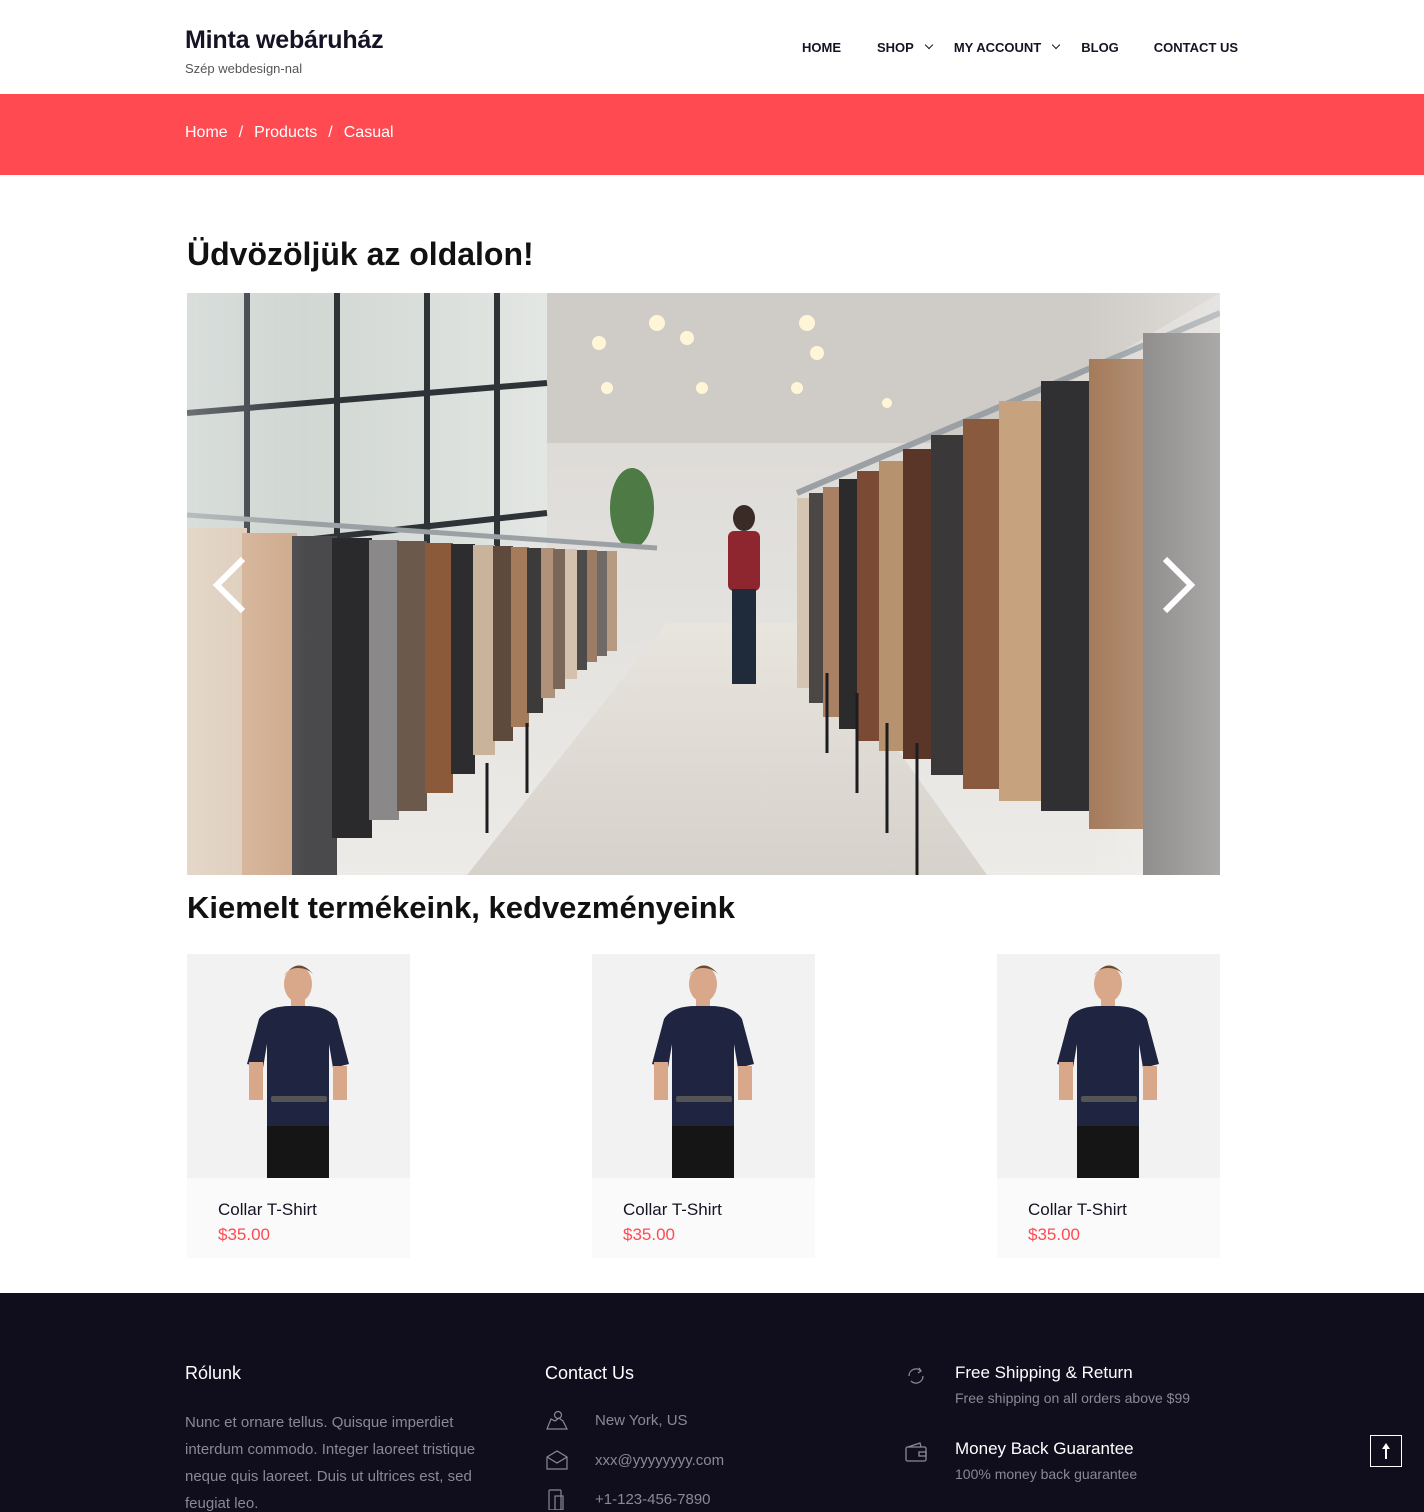 The width and height of the screenshot is (1424, 1512). What do you see at coordinates (368, 132) in the screenshot?
I see `breadcrumb-current: Casual` at bounding box center [368, 132].